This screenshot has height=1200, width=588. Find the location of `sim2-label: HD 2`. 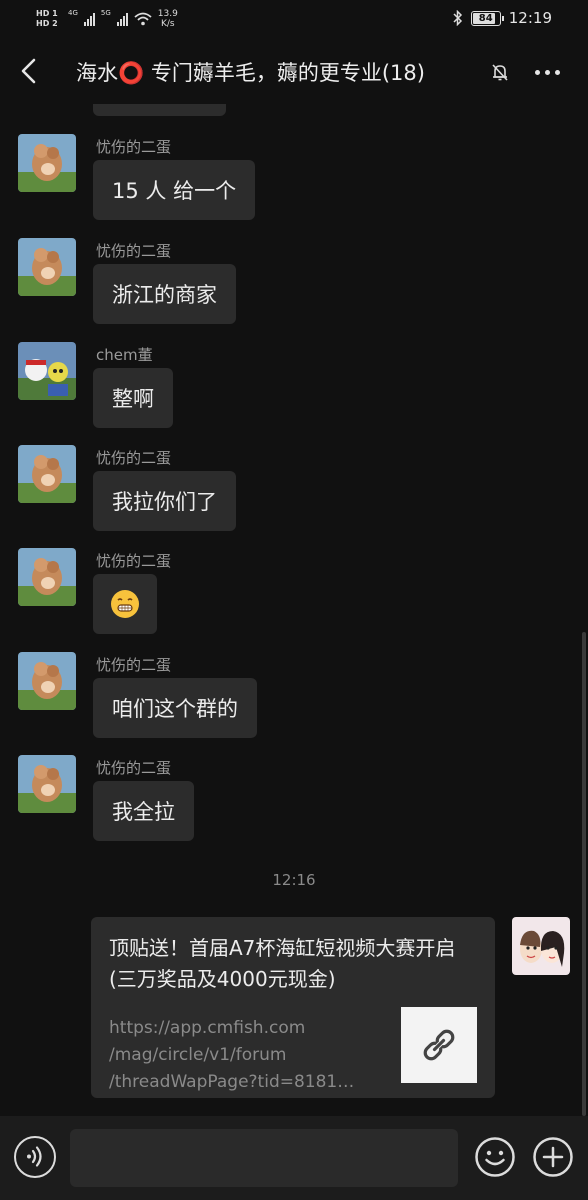

sim2-label: HD 2 is located at coordinates (47, 23).